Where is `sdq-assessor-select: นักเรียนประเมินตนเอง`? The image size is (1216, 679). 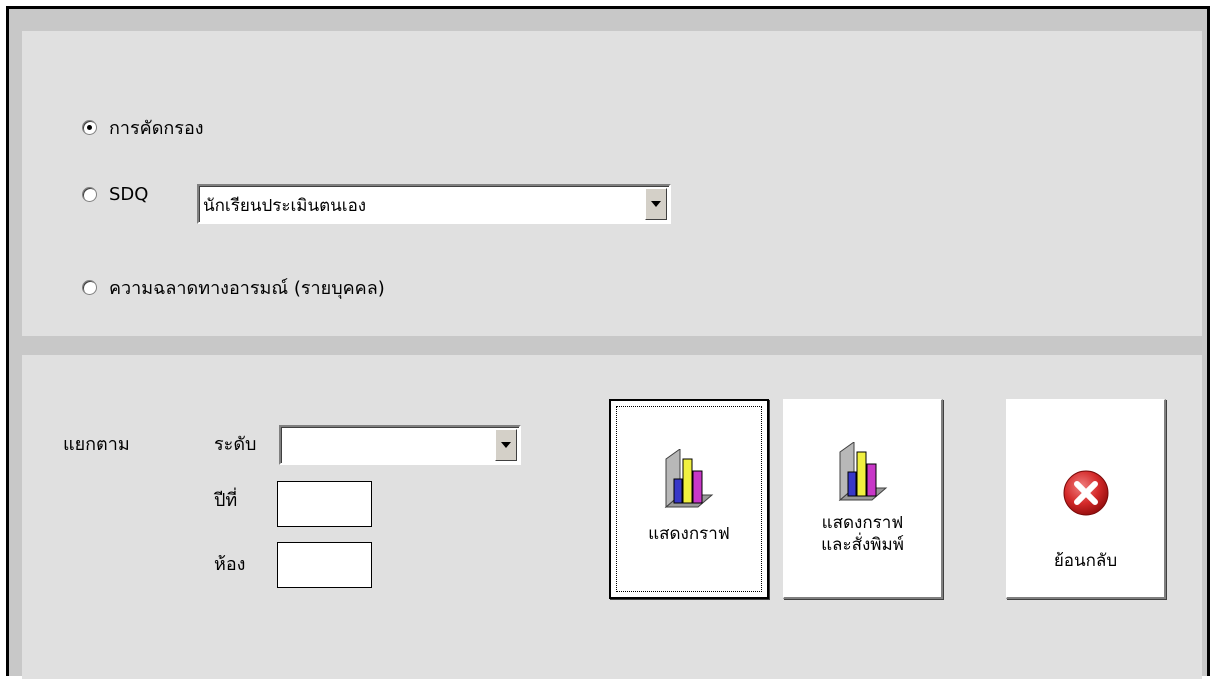 sdq-assessor-select: นักเรียนประเมินตนเอง is located at coordinates (434, 204).